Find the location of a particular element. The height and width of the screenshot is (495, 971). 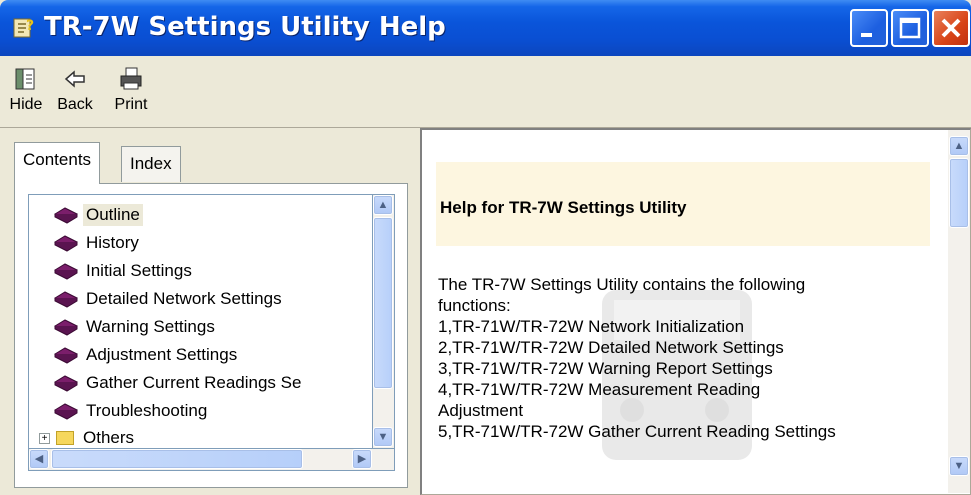

maximize-button is located at coordinates (910, 28).